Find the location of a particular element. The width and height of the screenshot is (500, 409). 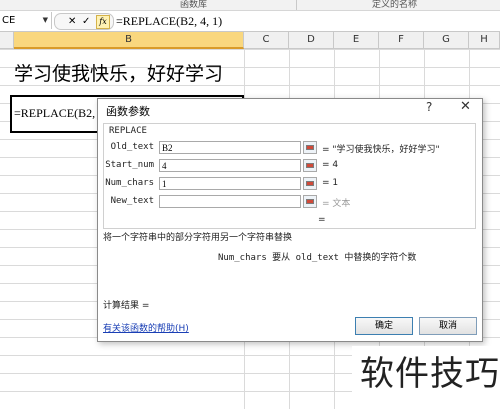

arg-input-new-text is located at coordinates (230, 201).